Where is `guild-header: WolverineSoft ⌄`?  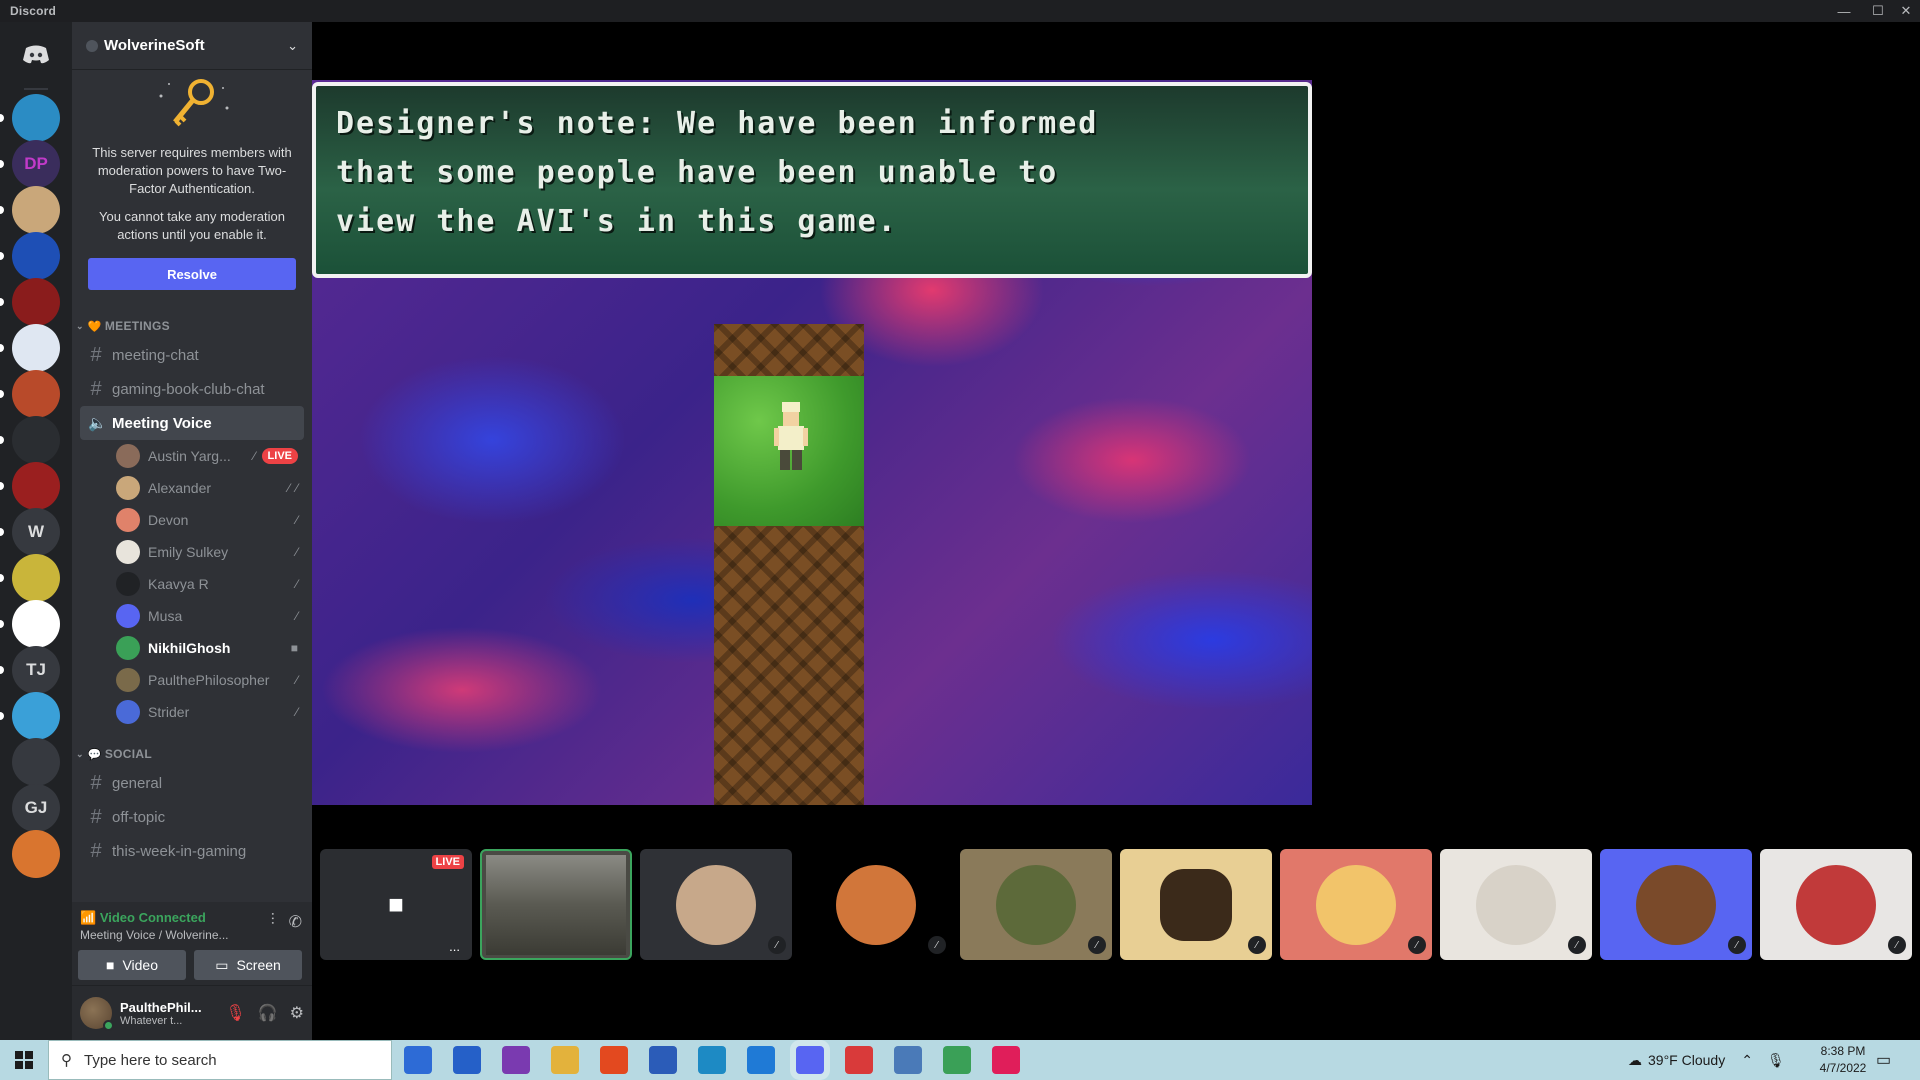
guild-header: WolverineSoft ⌄ is located at coordinates (192, 46).